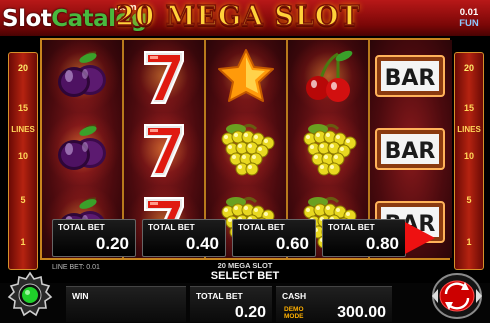  Describe the element at coordinates (328, 76) in the screenshot. I see `cherry-icon` at that location.